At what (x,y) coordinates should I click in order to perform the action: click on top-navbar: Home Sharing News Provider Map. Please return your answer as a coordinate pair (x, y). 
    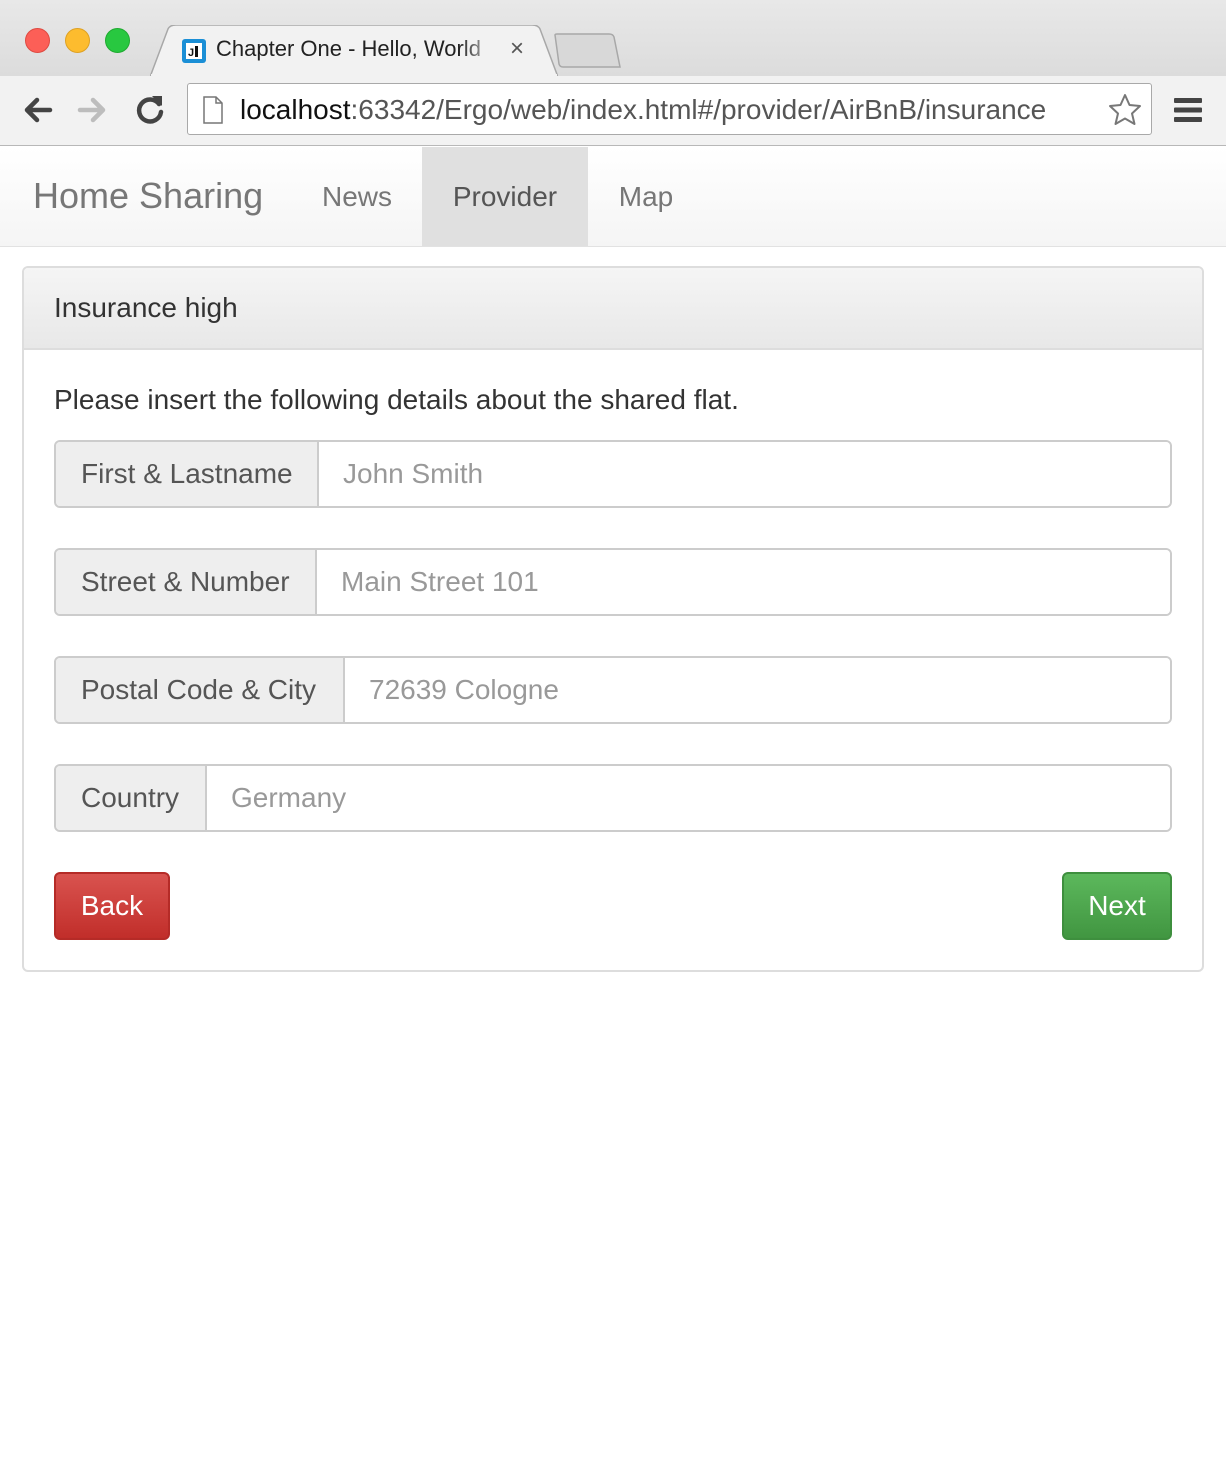
    Looking at the image, I should click on (613, 197).